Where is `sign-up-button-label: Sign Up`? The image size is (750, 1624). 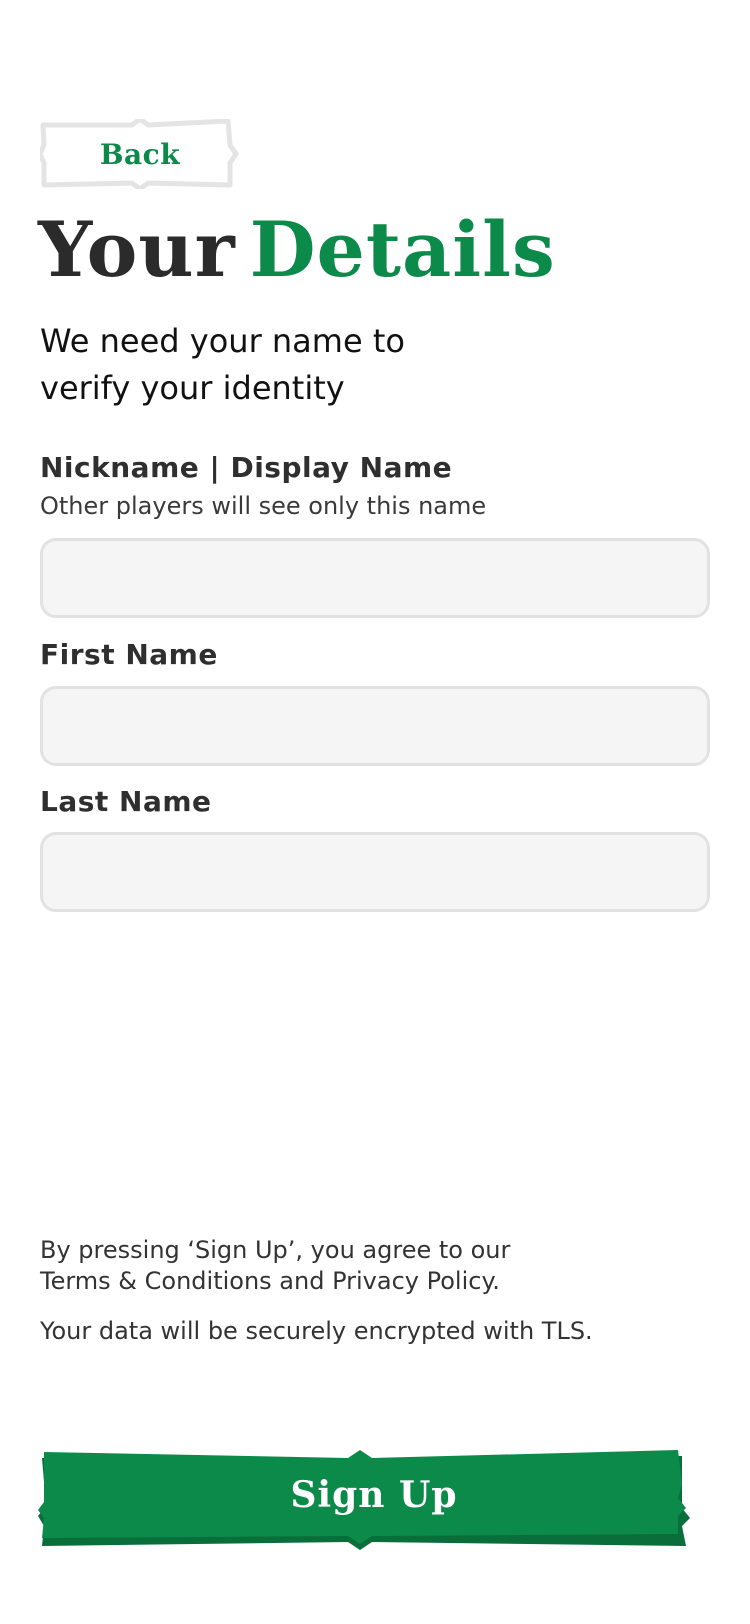
sign-up-button-label: Sign Up is located at coordinates (374, 1495).